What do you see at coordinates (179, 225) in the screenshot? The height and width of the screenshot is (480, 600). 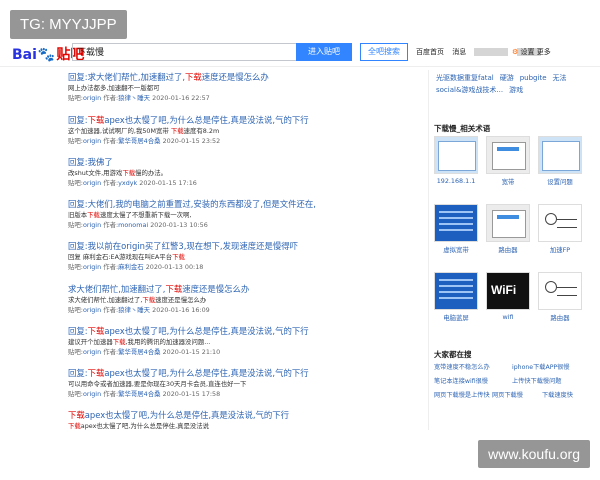 I see `post-date: 2020-01-13 10:56` at bounding box center [179, 225].